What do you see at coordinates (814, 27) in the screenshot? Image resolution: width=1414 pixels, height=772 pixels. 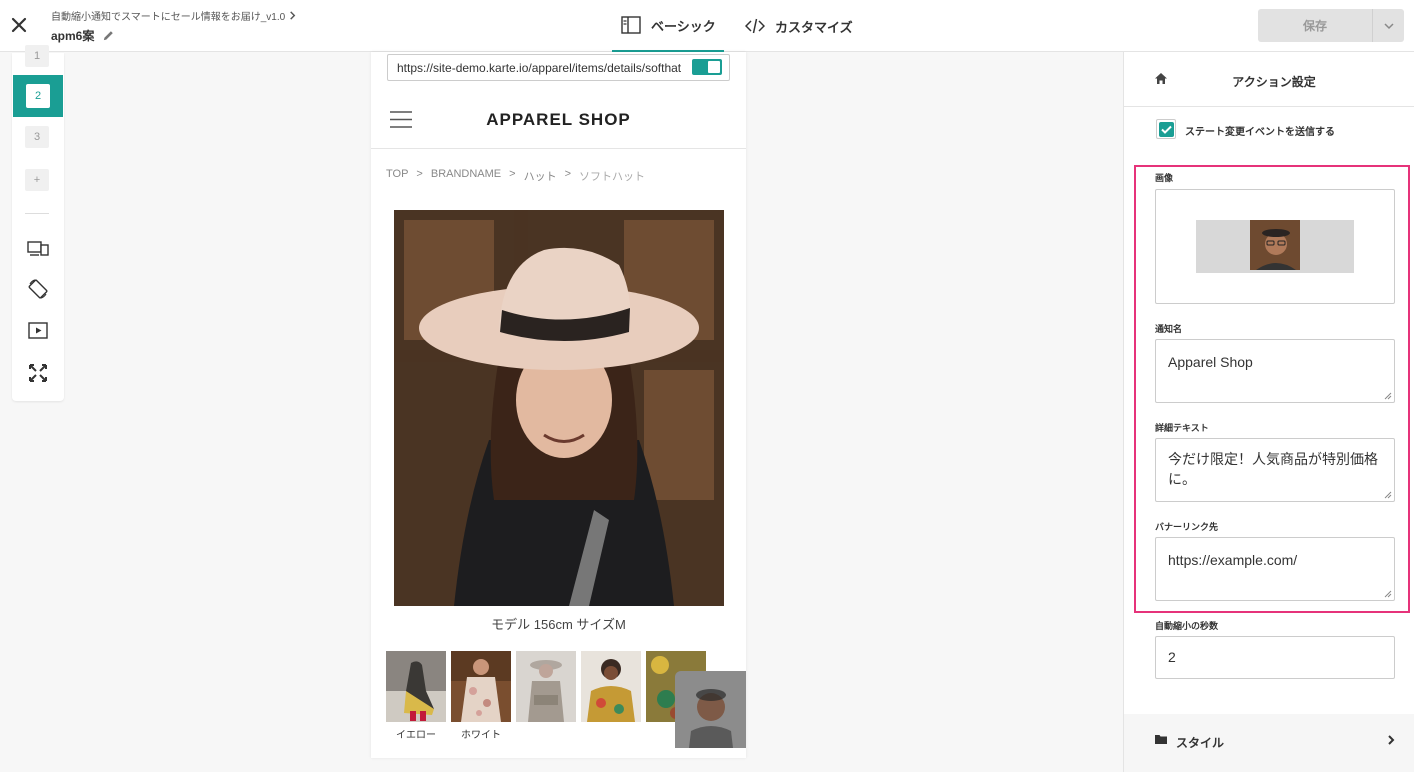 I see `tab-customize-label: カスタマイズ` at bounding box center [814, 27].